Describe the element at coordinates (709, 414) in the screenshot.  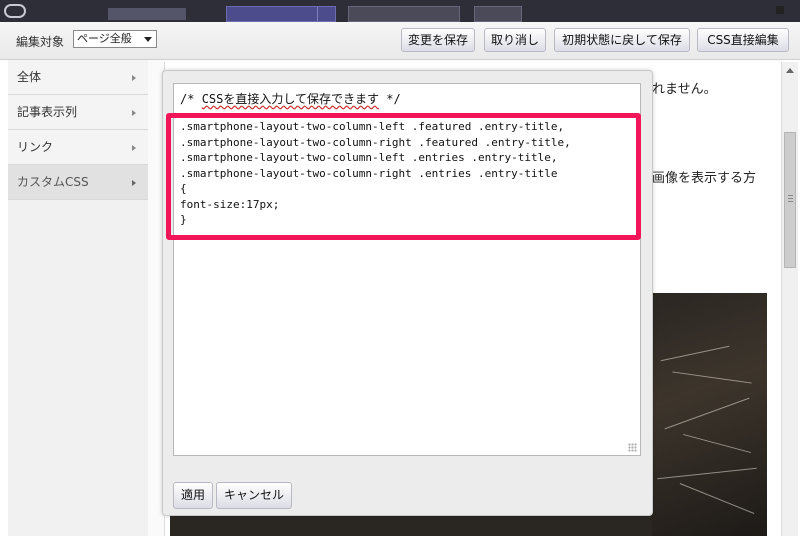
I see `preview-cat-image` at that location.